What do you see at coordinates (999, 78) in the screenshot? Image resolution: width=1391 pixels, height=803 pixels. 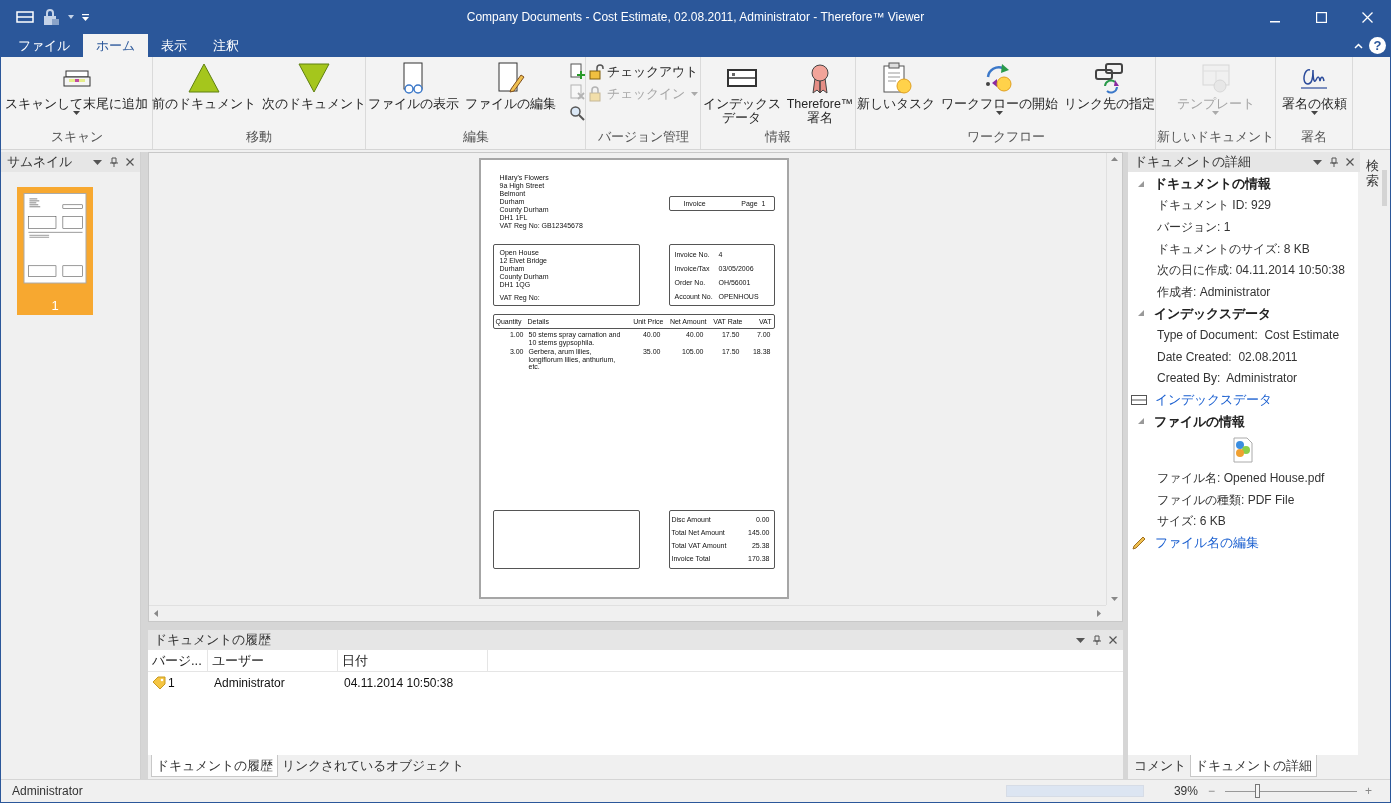 I see `workflow-icon` at bounding box center [999, 78].